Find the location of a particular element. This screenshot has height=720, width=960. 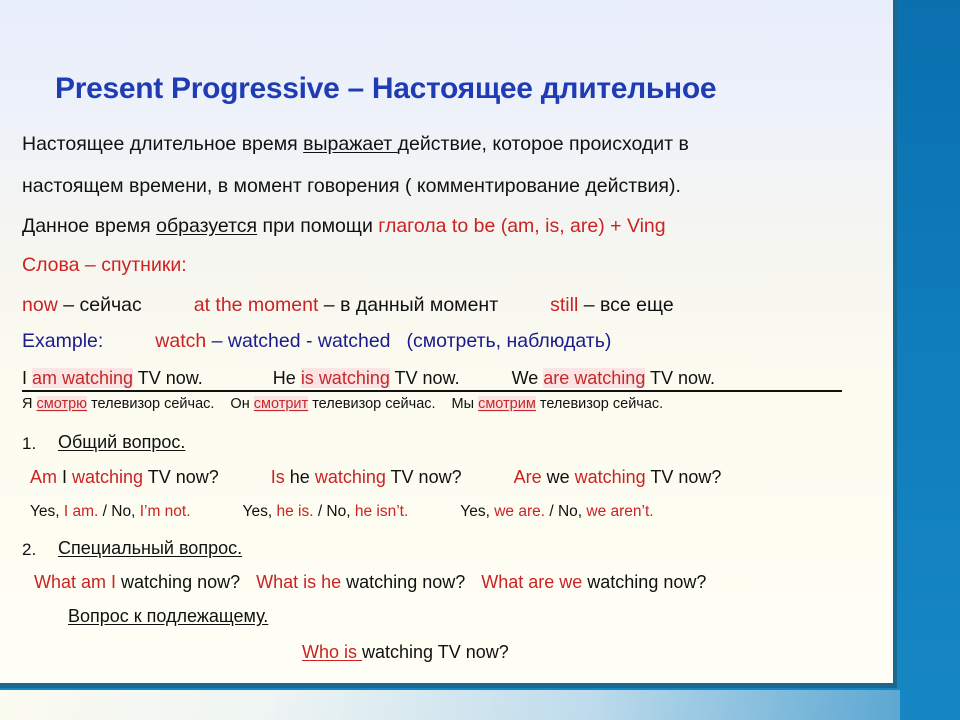

sa-1-sep: / No, is located at coordinates (119, 511).